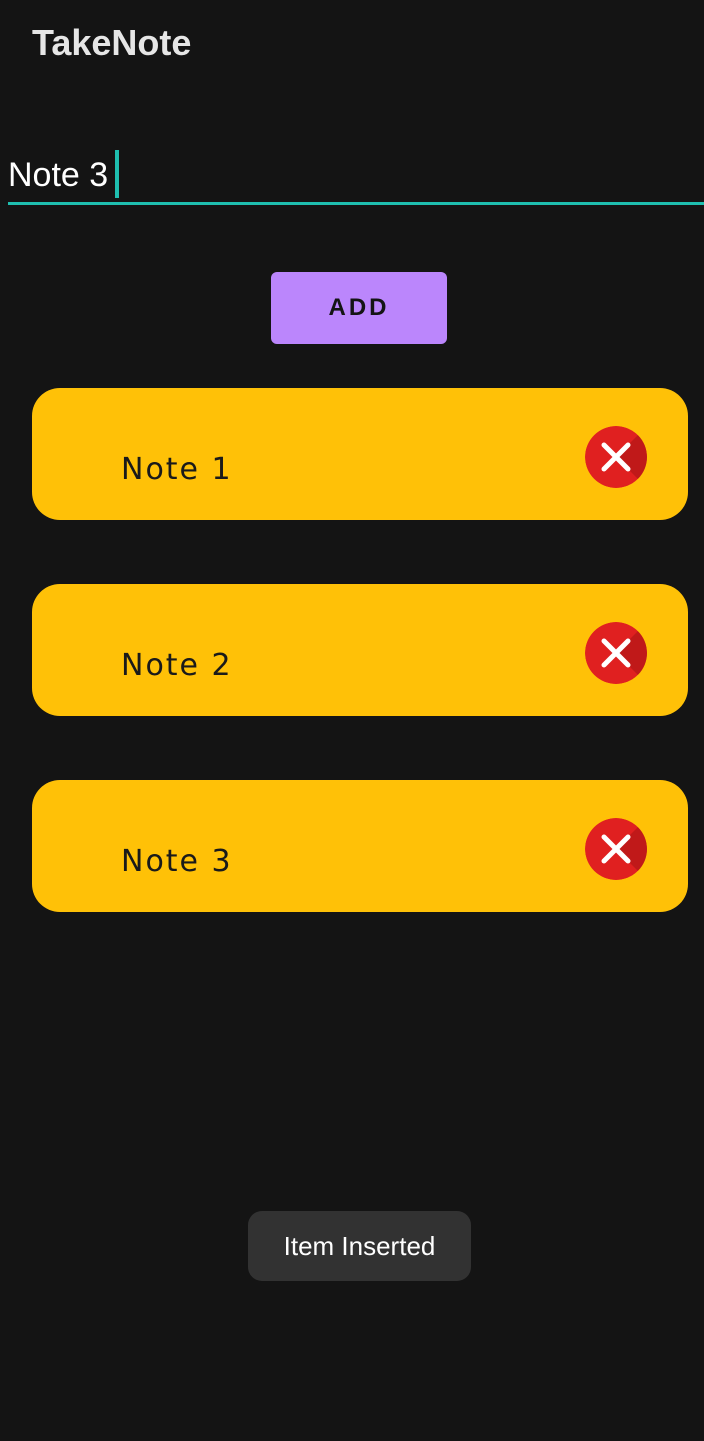 The height and width of the screenshot is (1441, 704). Describe the element at coordinates (360, 846) in the screenshot. I see `note-card: Note 3` at that location.